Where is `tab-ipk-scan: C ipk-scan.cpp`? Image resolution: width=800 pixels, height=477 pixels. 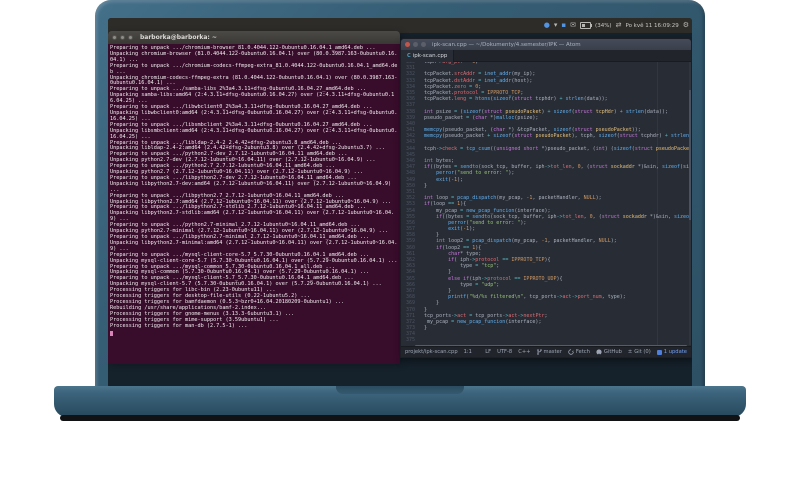 tab-ipk-scan: C ipk-scan.cpp is located at coordinates (428, 56).